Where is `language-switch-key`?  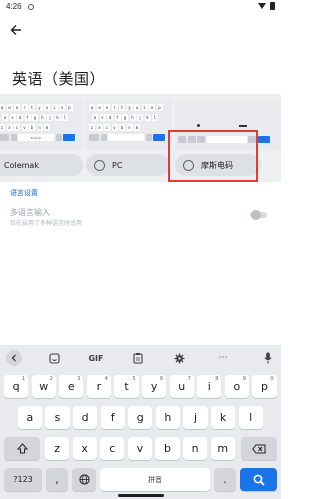
language-switch-key is located at coordinates (84, 479).